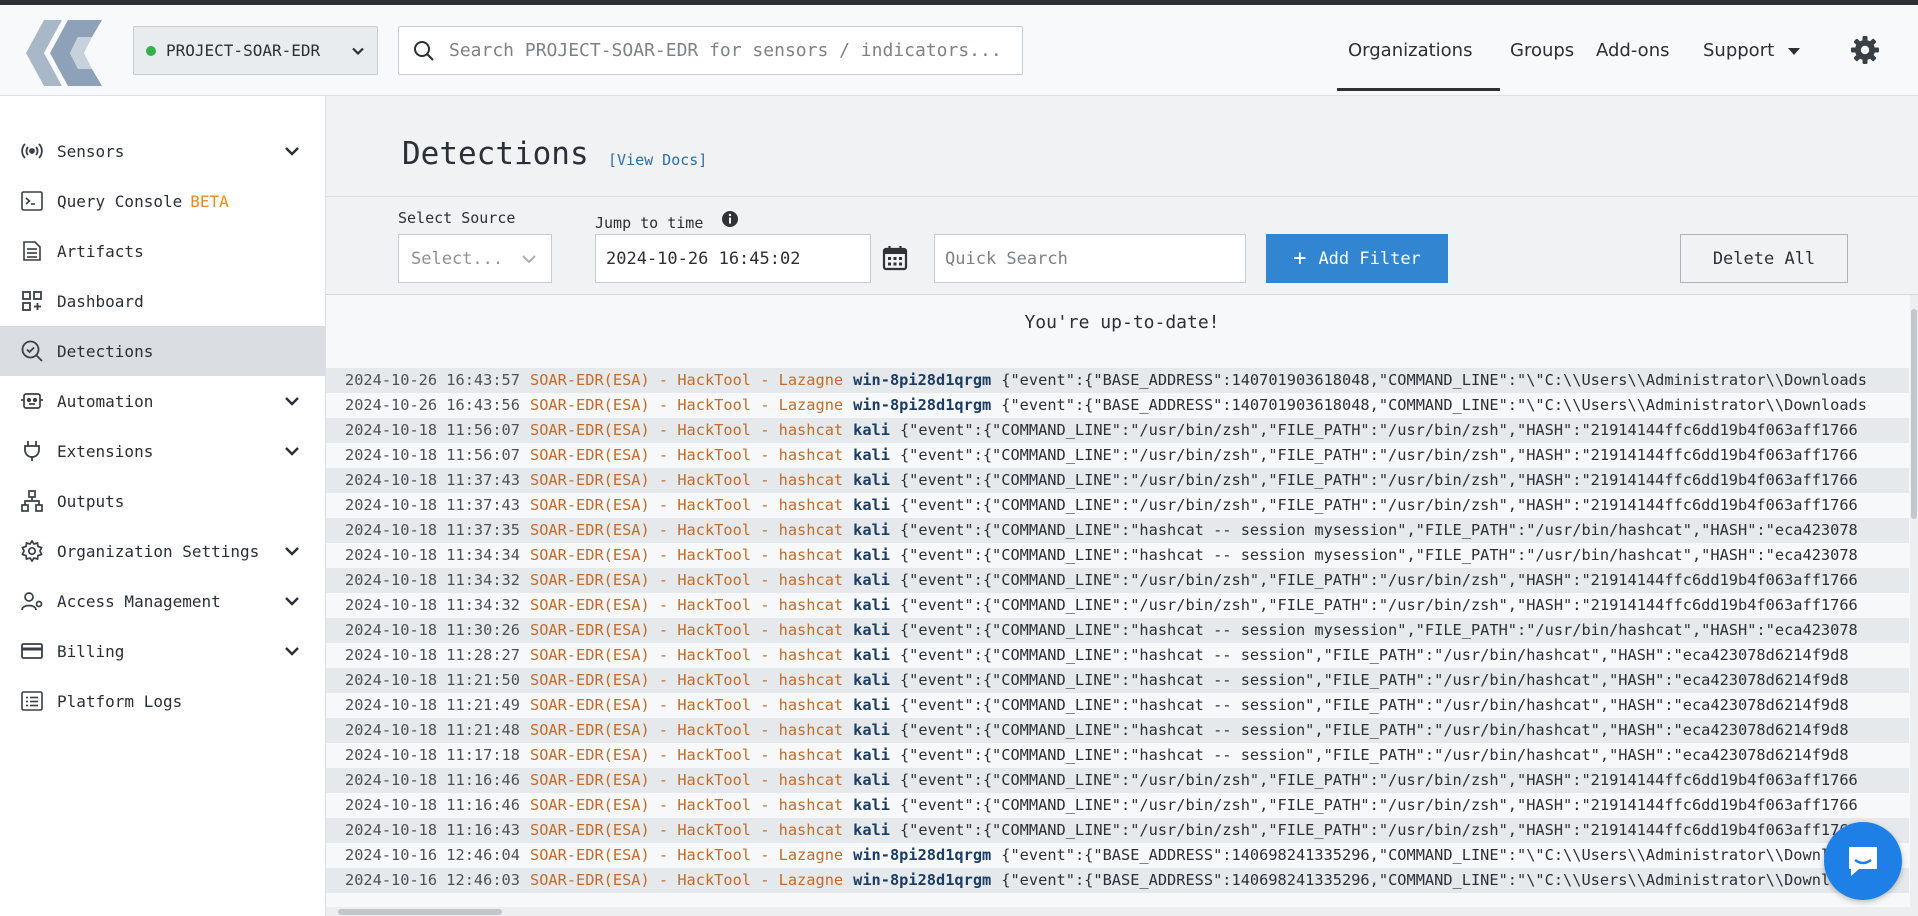  Describe the element at coordinates (1090, 258) in the screenshot. I see `quick-search-input` at that location.